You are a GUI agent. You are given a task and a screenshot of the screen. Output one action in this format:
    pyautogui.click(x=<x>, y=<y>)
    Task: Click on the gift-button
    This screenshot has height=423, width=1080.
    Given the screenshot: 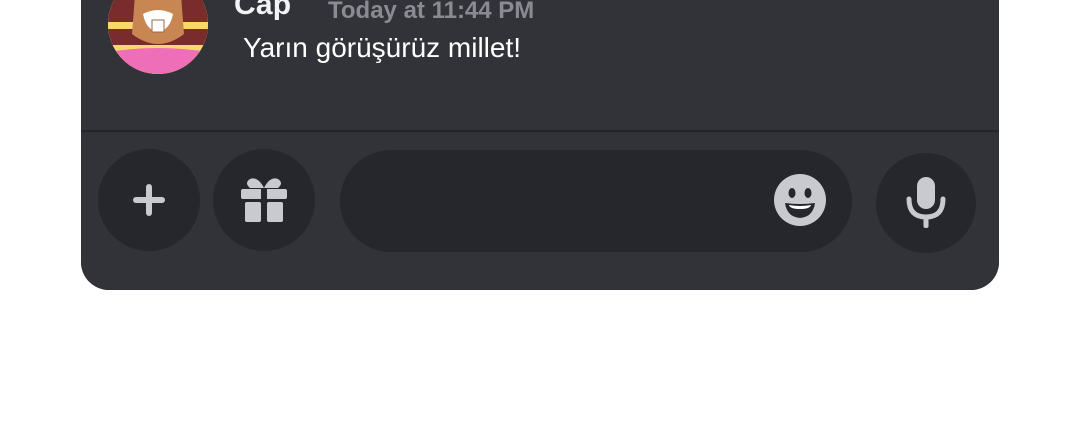 What is the action you would take?
    pyautogui.click(x=264, y=200)
    